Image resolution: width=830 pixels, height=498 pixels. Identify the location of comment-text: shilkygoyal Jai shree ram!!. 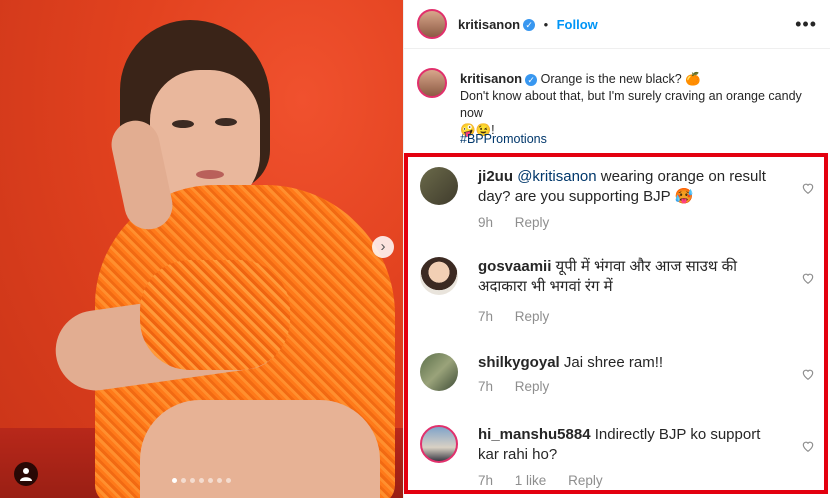
(628, 363).